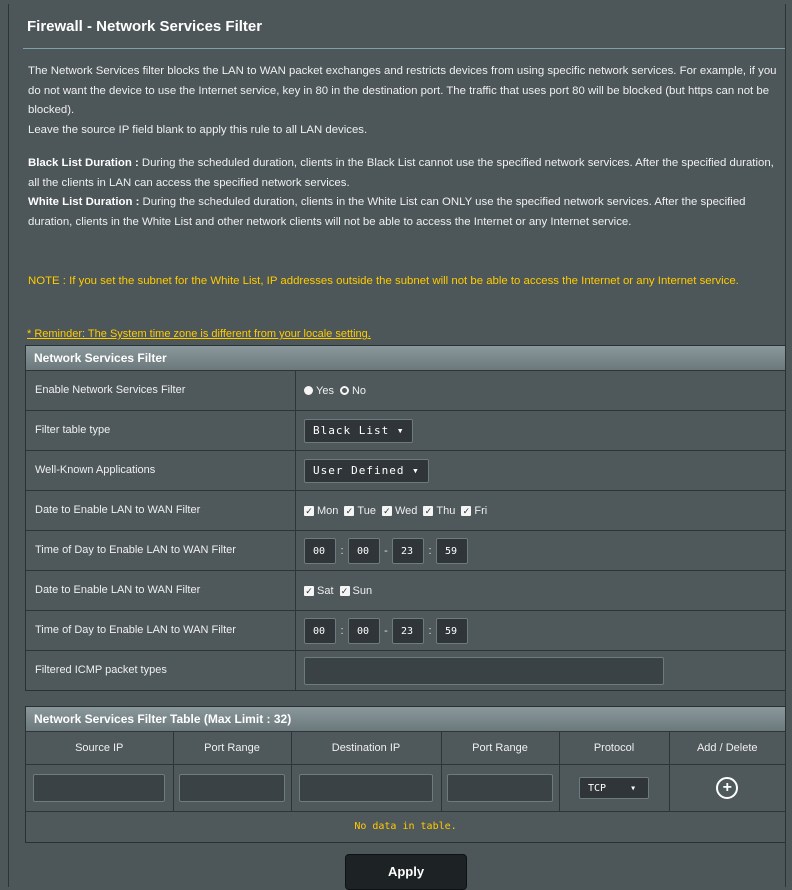 The width and height of the screenshot is (792, 890). I want to click on tue-checkbox: ✓, so click(349, 510).